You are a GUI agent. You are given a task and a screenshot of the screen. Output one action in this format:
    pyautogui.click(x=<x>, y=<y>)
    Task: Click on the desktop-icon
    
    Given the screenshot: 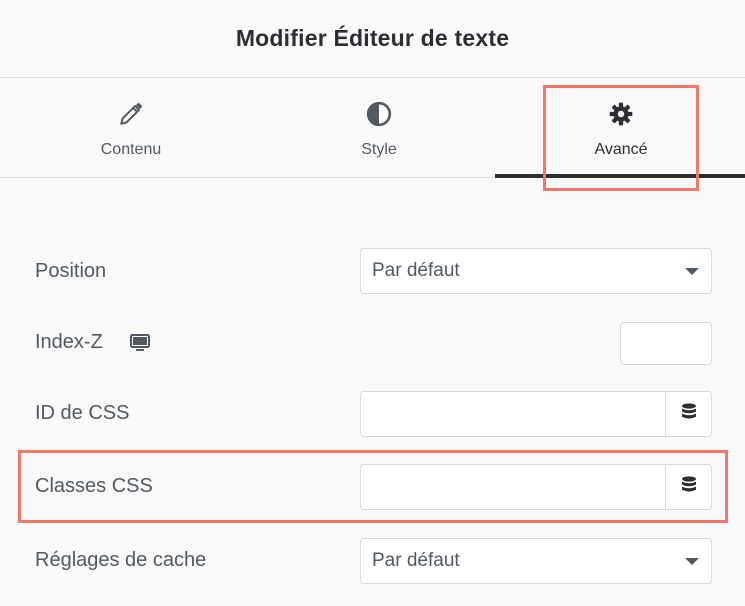 What is the action you would take?
    pyautogui.click(x=140, y=345)
    